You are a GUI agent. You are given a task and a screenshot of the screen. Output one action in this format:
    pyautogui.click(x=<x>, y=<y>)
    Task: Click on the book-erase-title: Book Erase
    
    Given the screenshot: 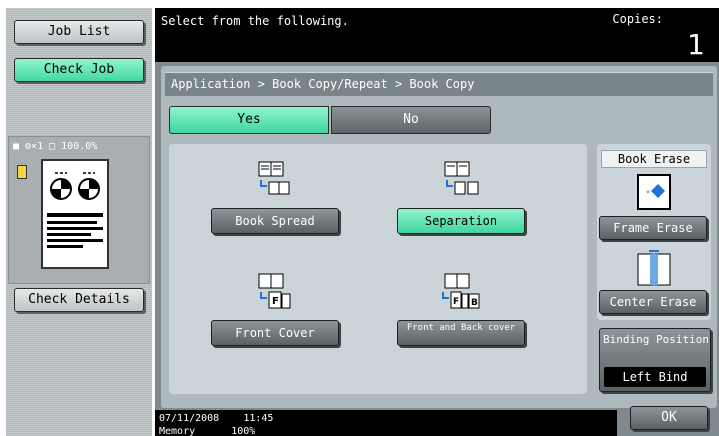 What is the action you would take?
    pyautogui.click(x=654, y=159)
    